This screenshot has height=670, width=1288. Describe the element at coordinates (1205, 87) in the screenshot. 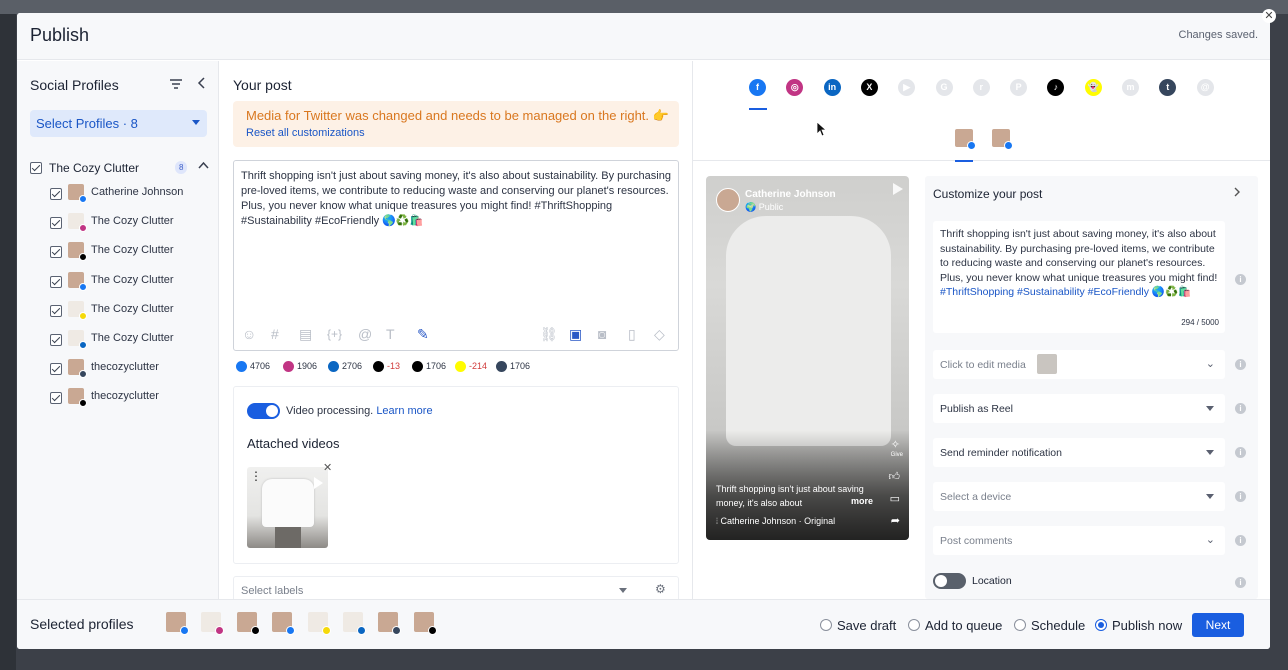

I see `threads-icon: @` at that location.